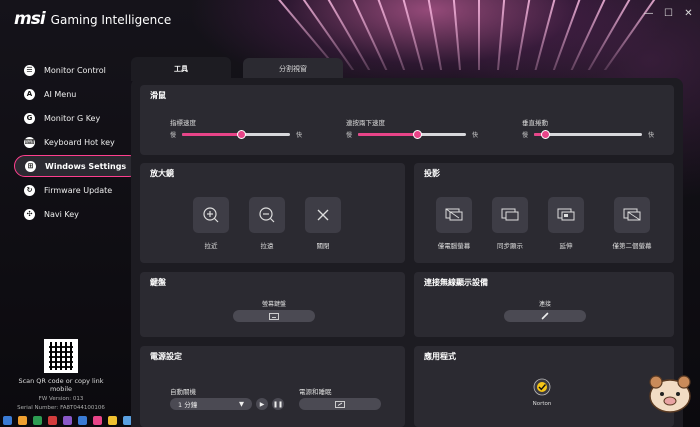  I want to click on play-icon: ▶, so click(262, 404).